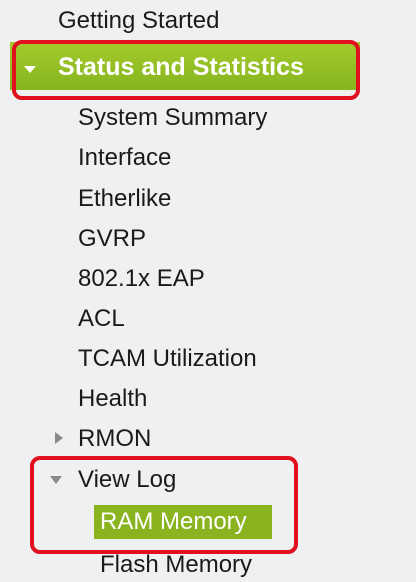 The height and width of the screenshot is (582, 416). I want to click on nav-item-system-summary: System Summary, so click(172, 118).